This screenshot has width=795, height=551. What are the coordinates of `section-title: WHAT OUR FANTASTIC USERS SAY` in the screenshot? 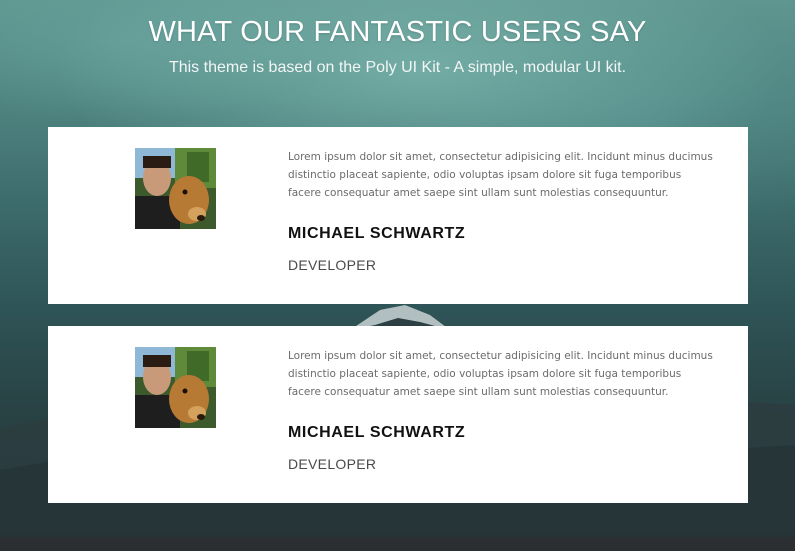 It's located at (397, 32).